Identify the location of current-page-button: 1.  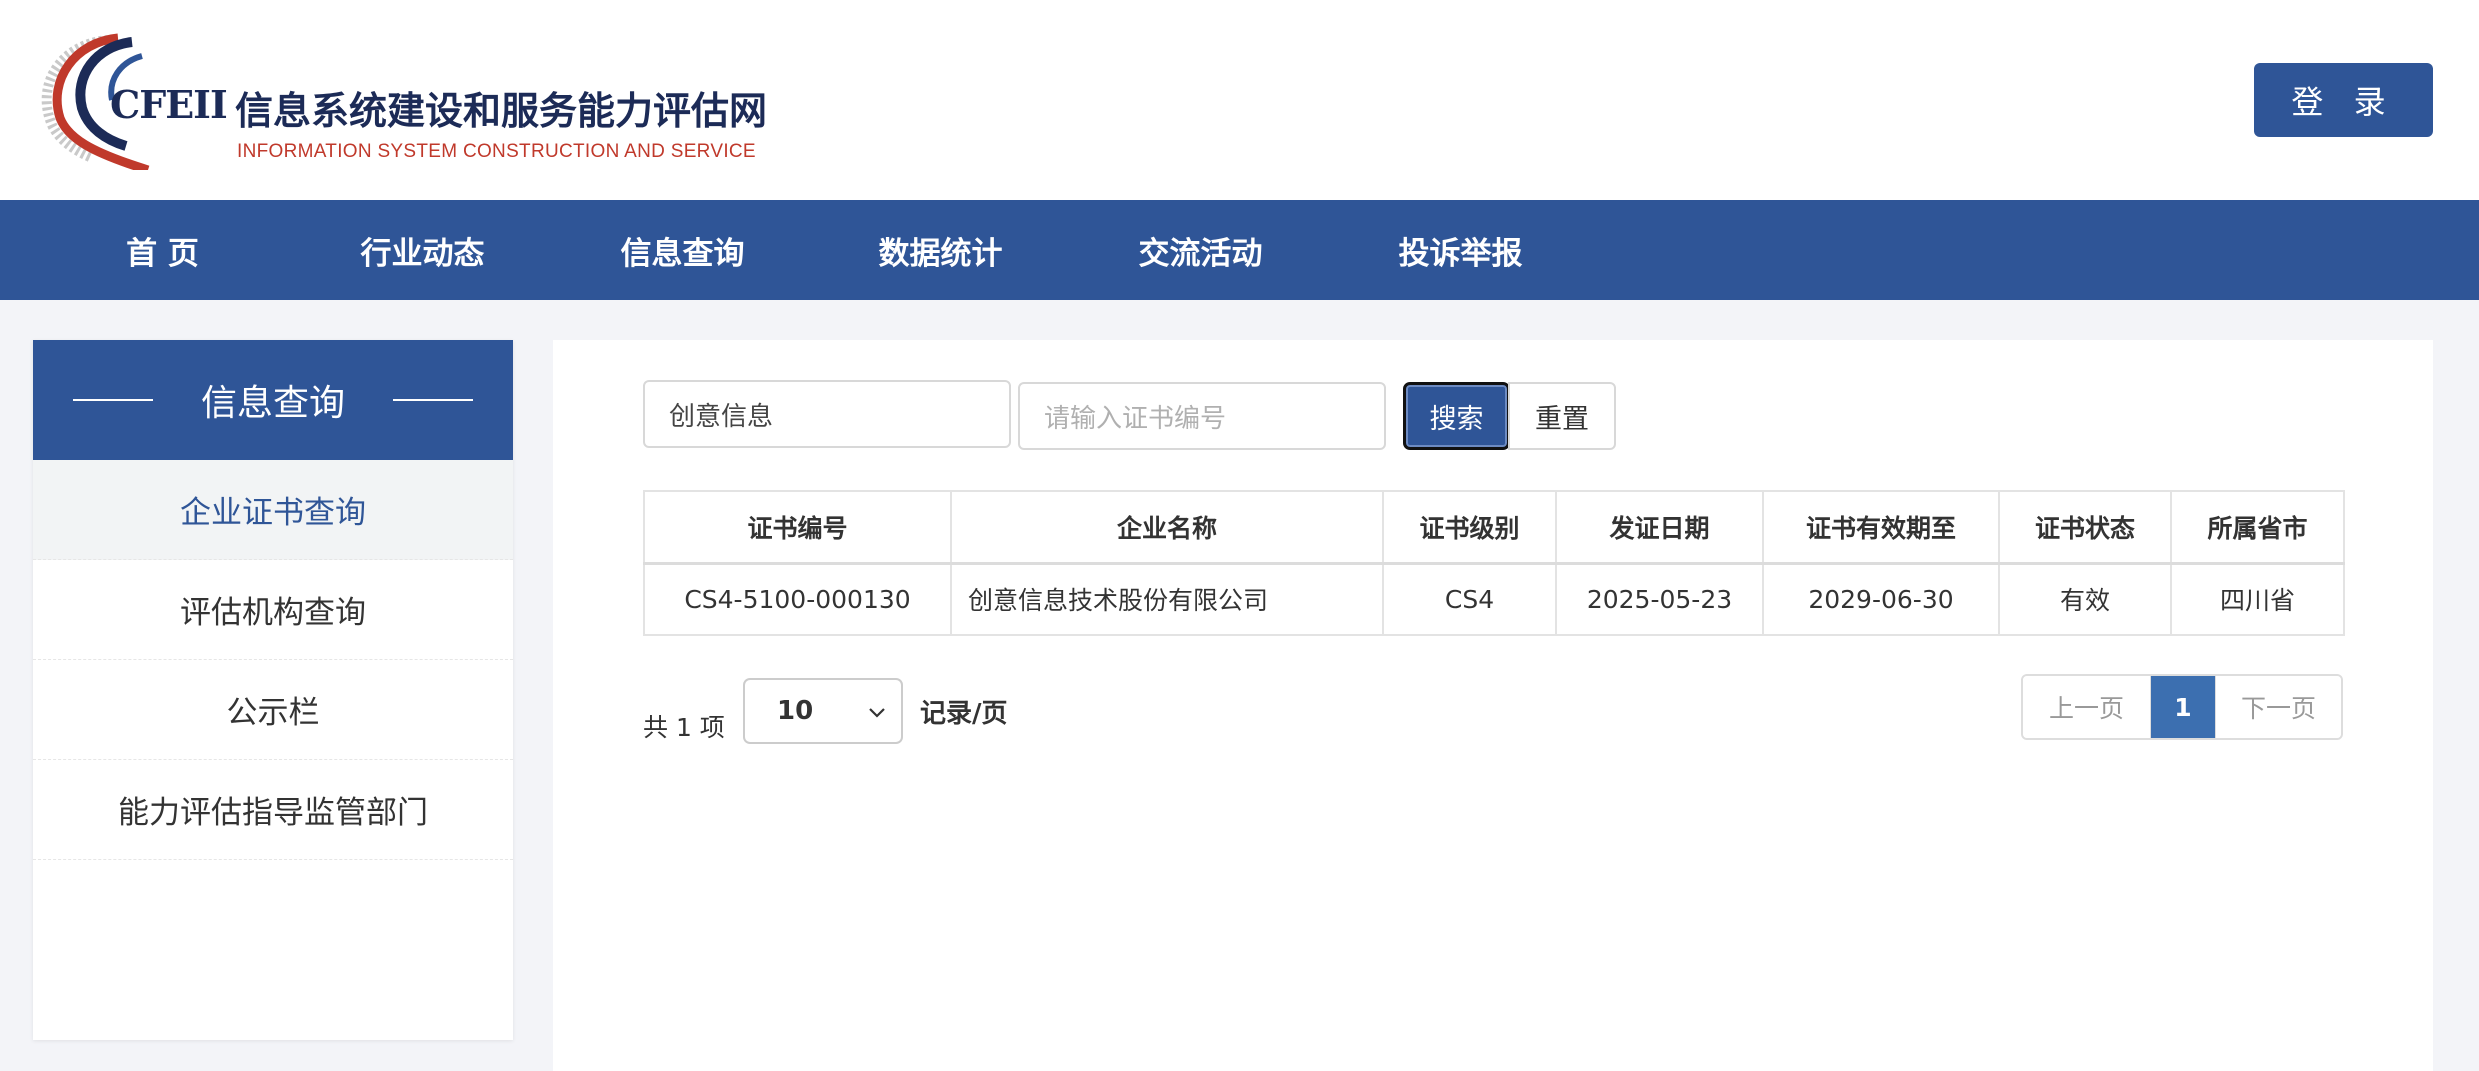
(2183, 707).